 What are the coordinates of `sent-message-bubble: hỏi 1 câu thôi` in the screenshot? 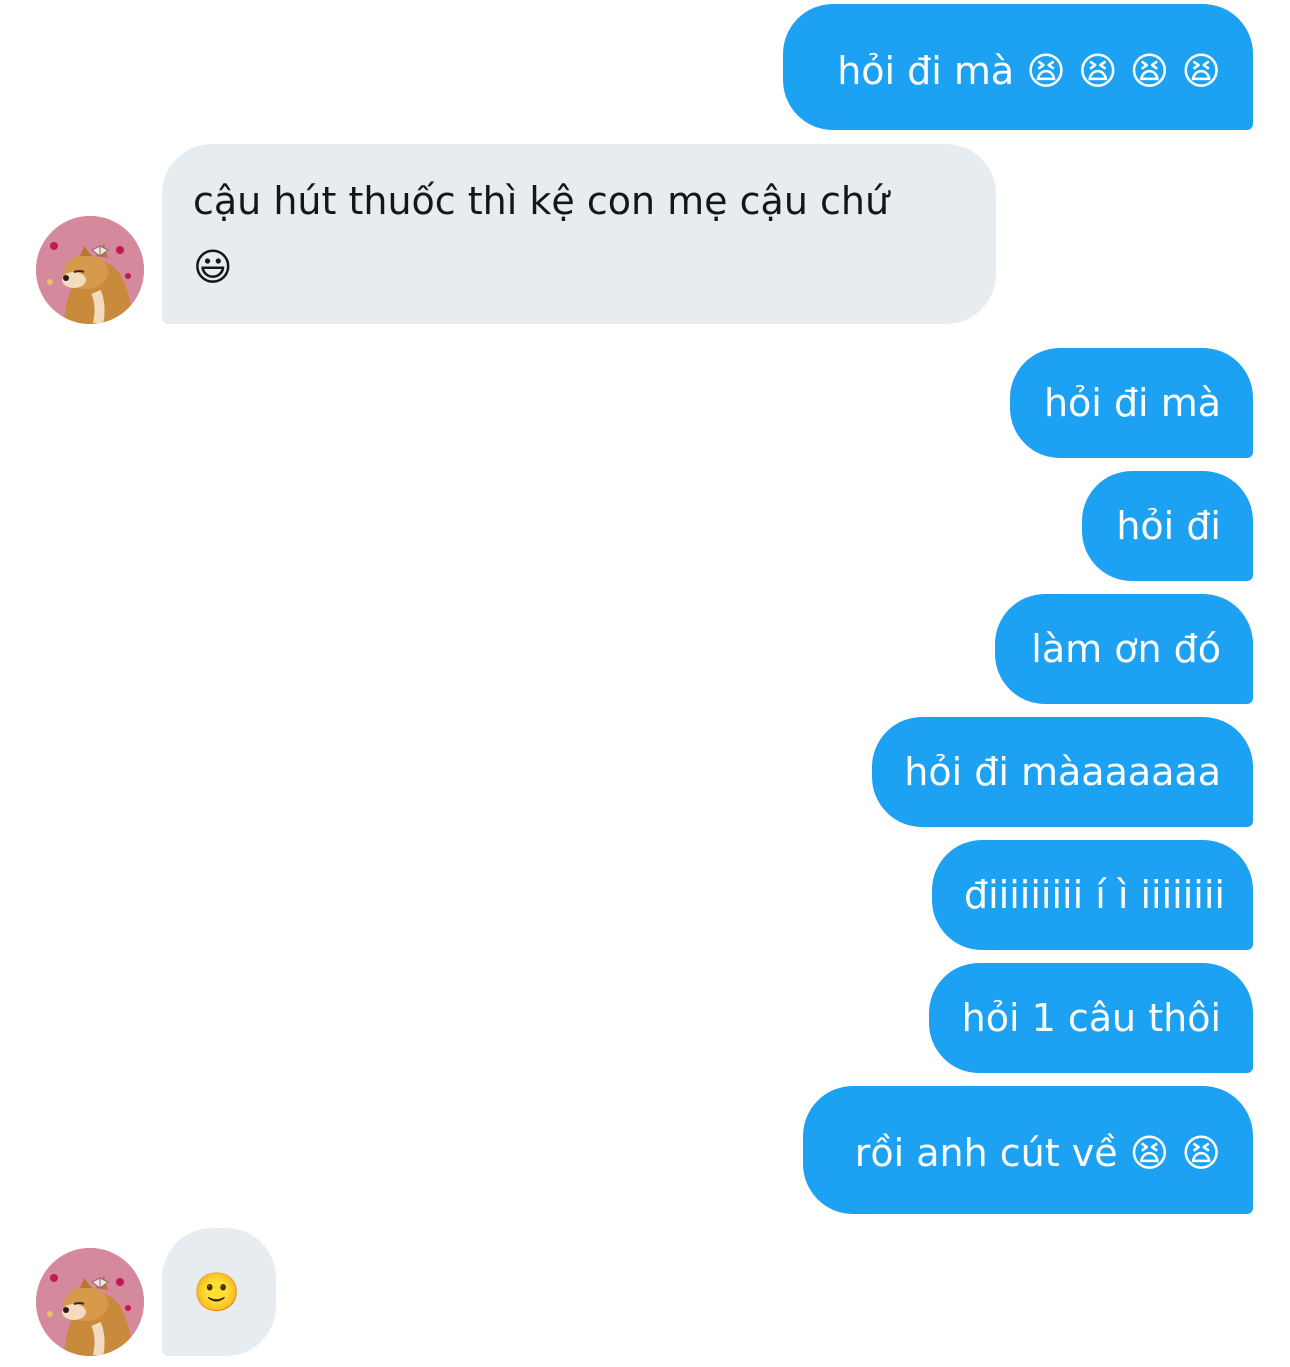 It's located at (1091, 1018).